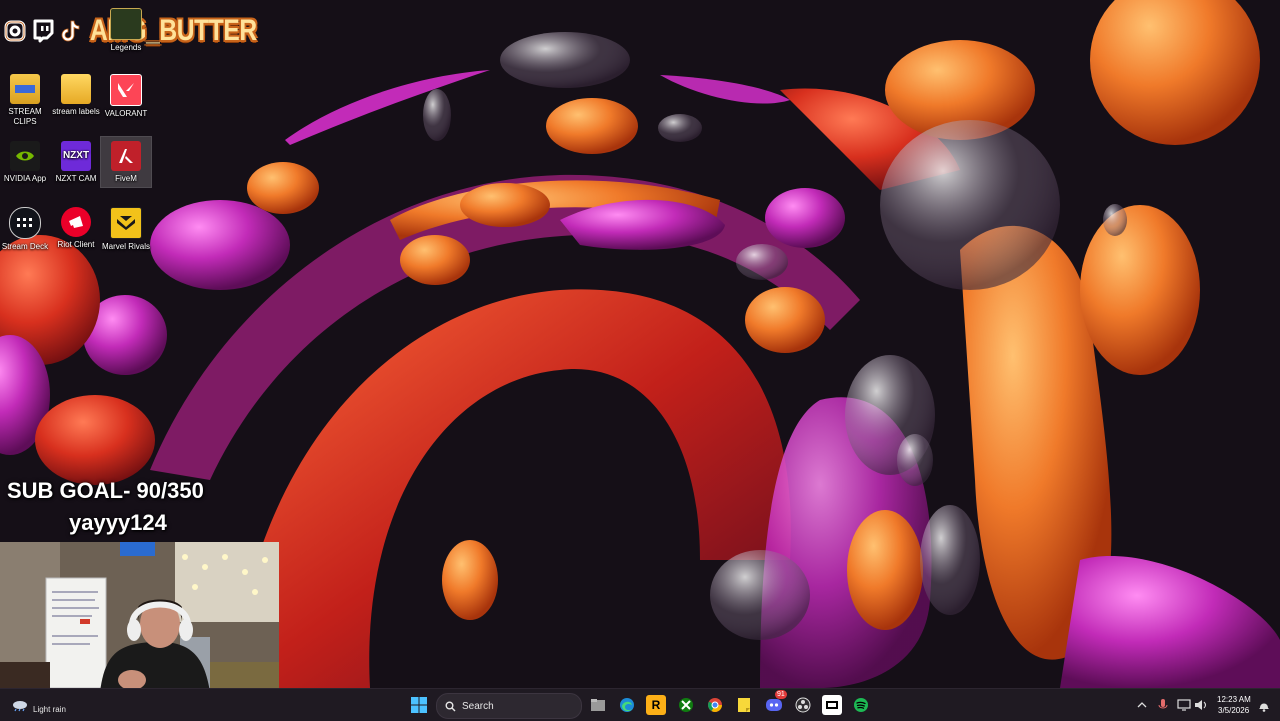 This screenshot has width=1280, height=721. I want to click on desktop-icon-label: stream labels, so click(76, 111).